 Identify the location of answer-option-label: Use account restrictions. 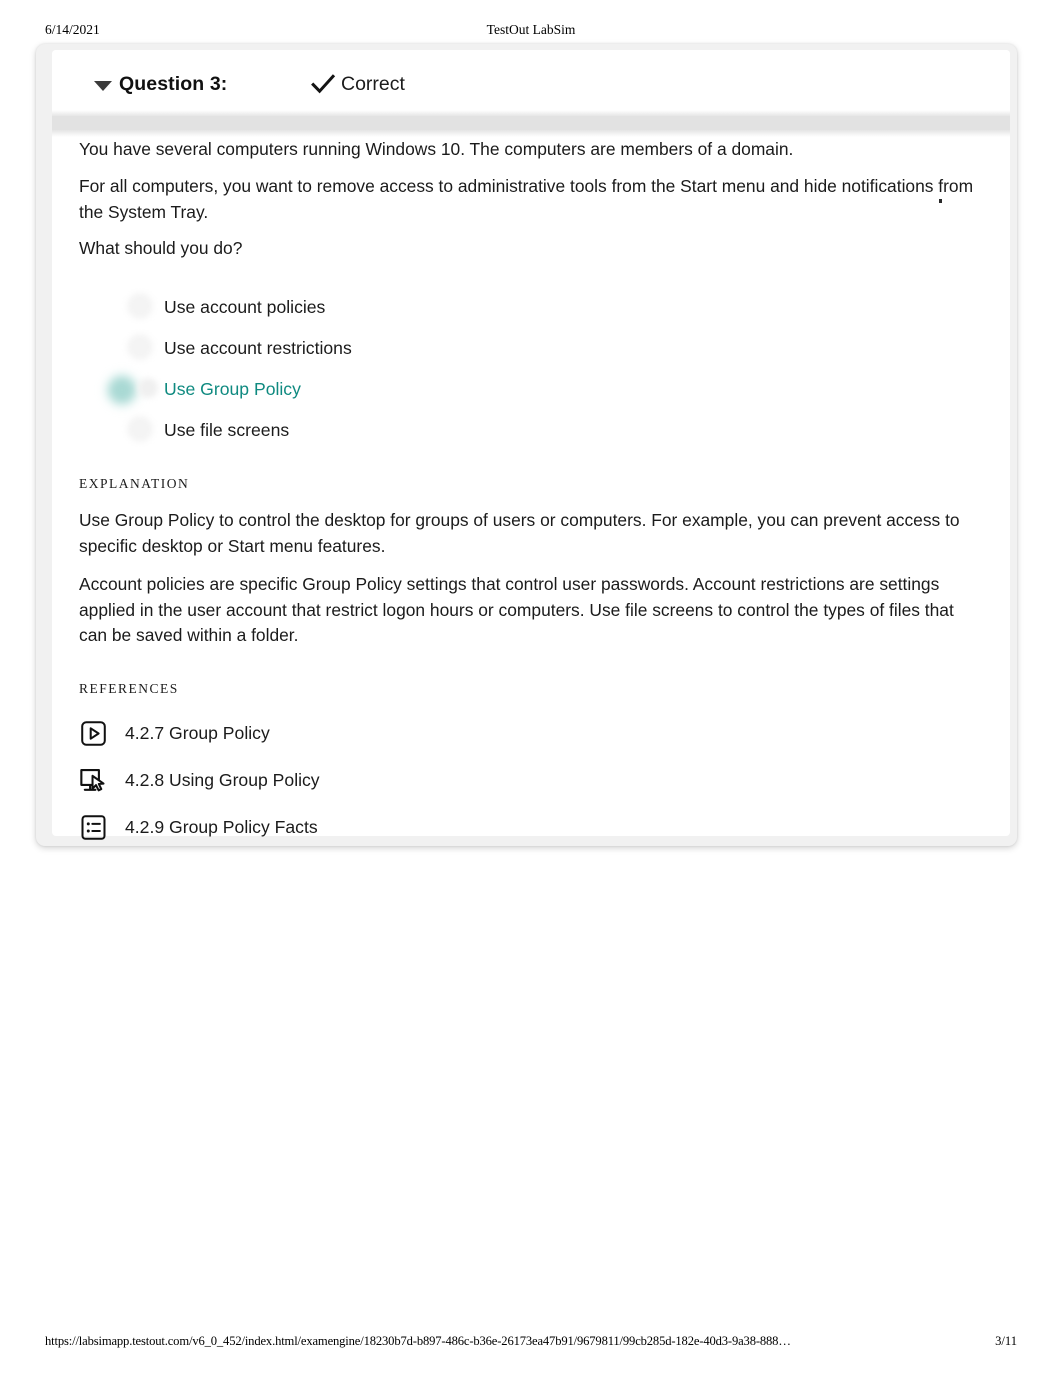
(258, 347).